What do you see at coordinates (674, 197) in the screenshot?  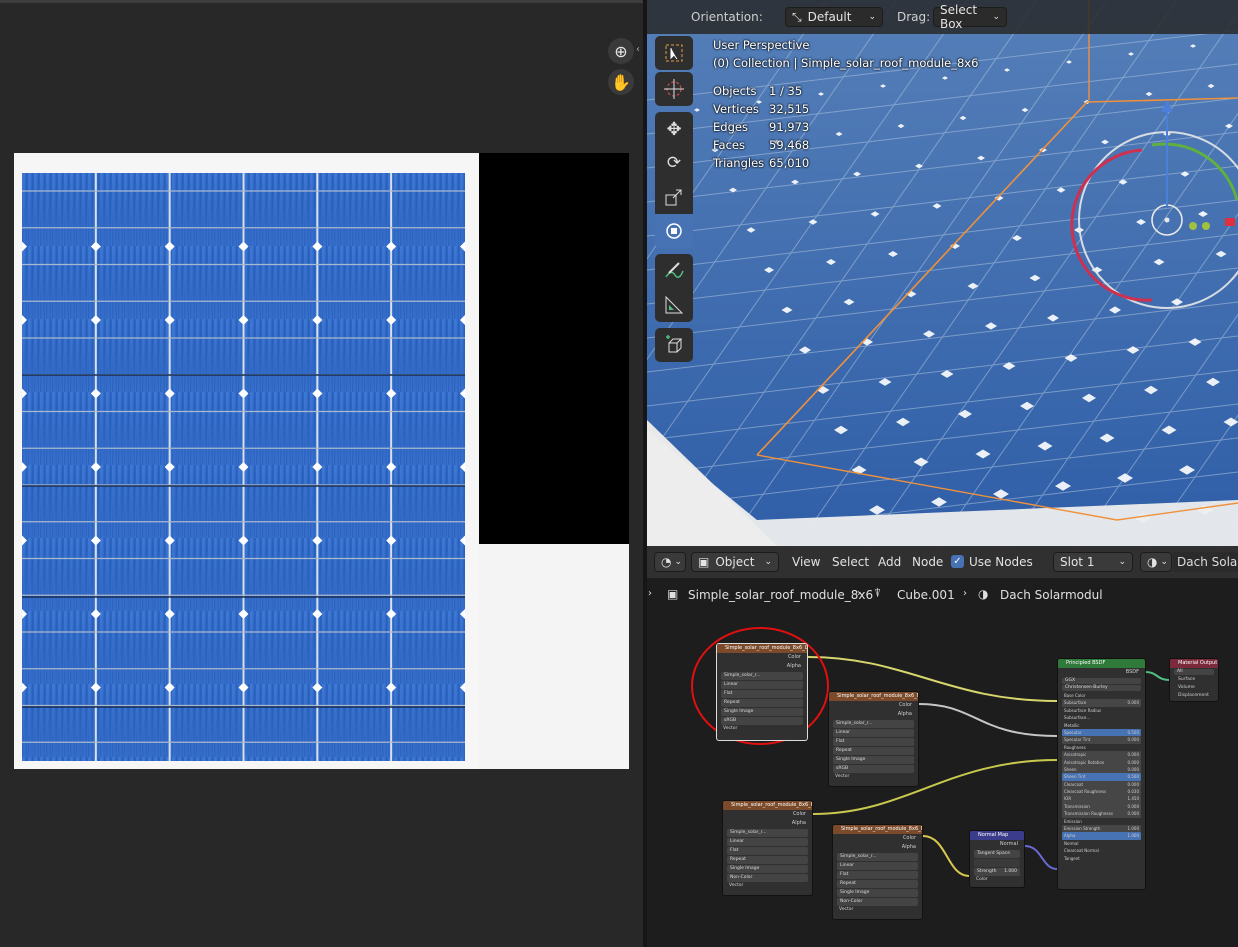 I see `scale-tool-icon` at bounding box center [674, 197].